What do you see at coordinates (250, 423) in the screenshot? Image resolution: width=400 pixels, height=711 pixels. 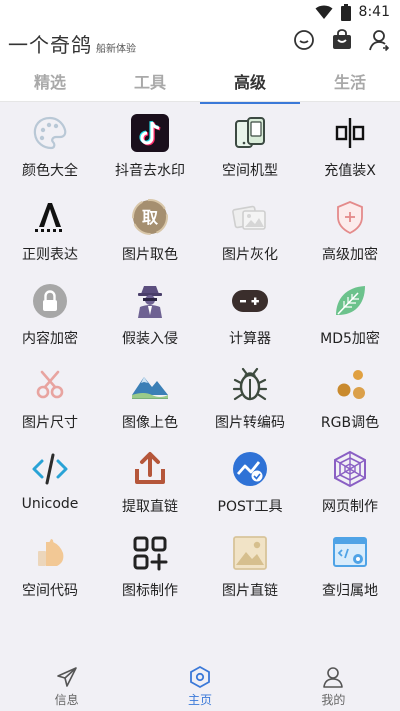 I see `grid-item-label: 图片转编码` at bounding box center [250, 423].